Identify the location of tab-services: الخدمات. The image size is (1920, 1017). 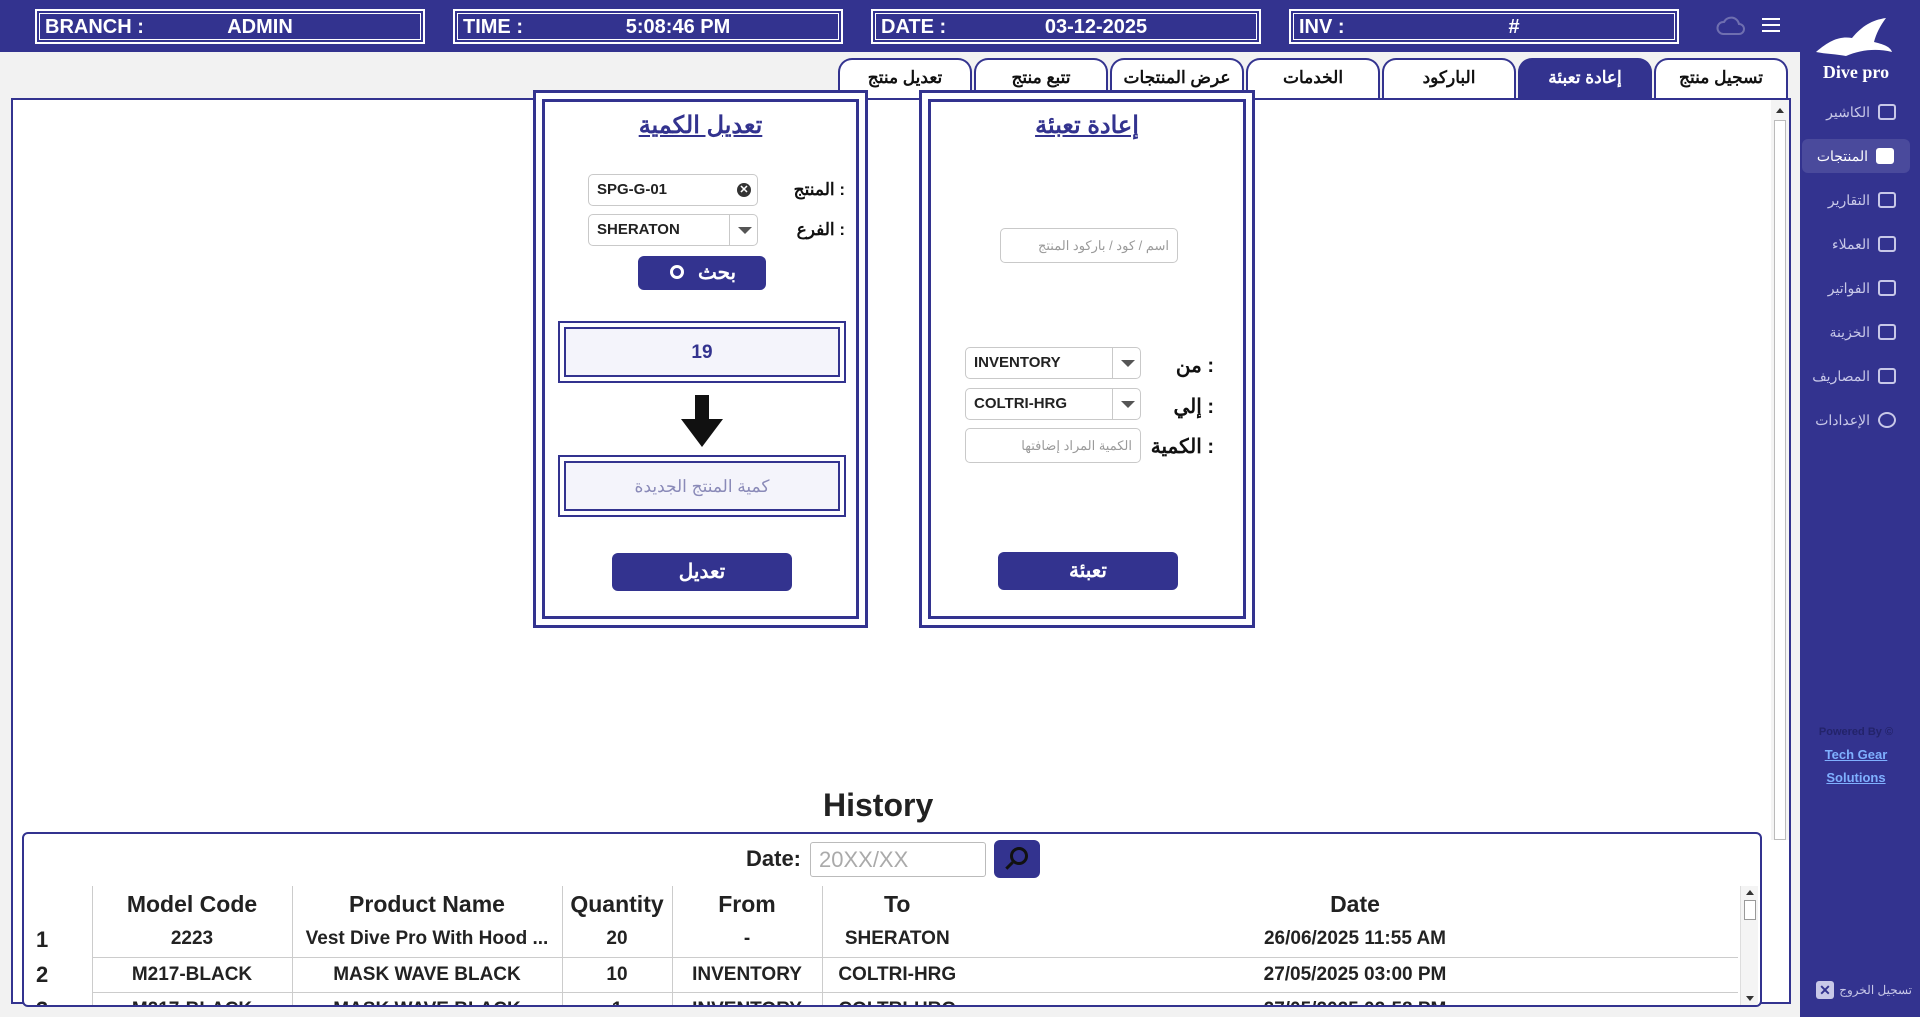
(1313, 79).